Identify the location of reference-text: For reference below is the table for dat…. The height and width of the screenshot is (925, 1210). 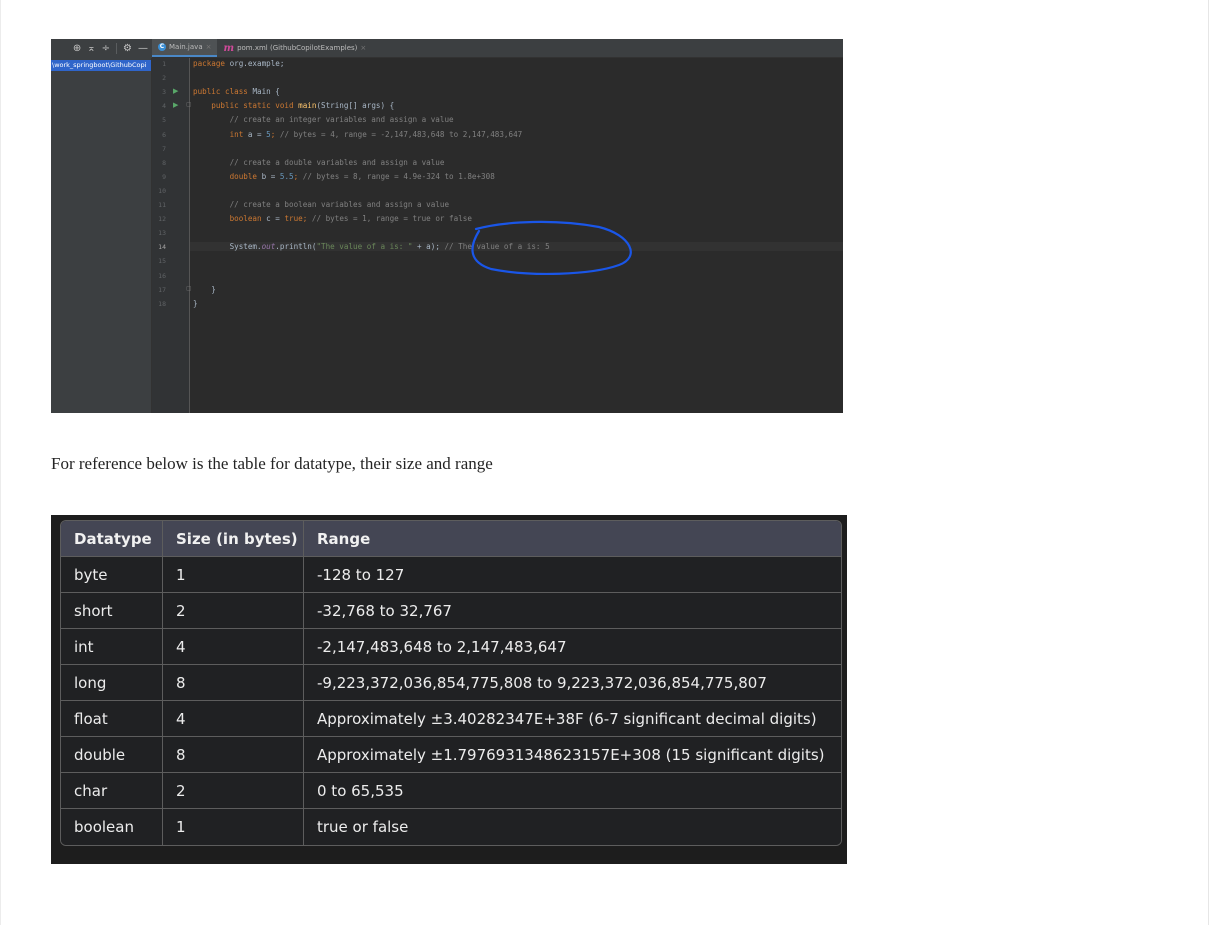
(272, 463).